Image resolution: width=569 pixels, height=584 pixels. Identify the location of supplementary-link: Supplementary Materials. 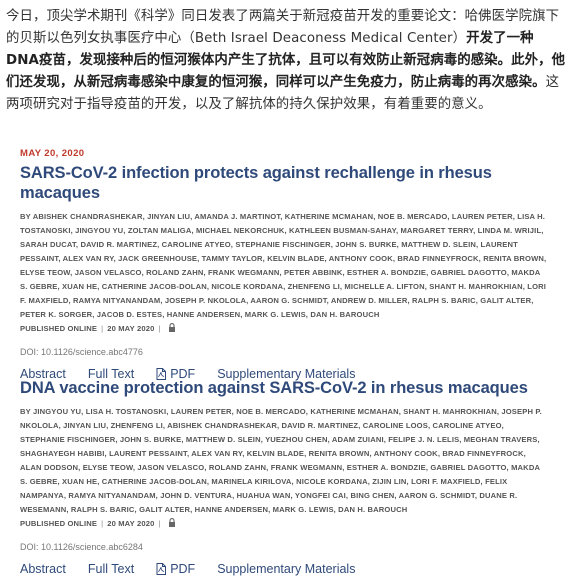
(286, 569).